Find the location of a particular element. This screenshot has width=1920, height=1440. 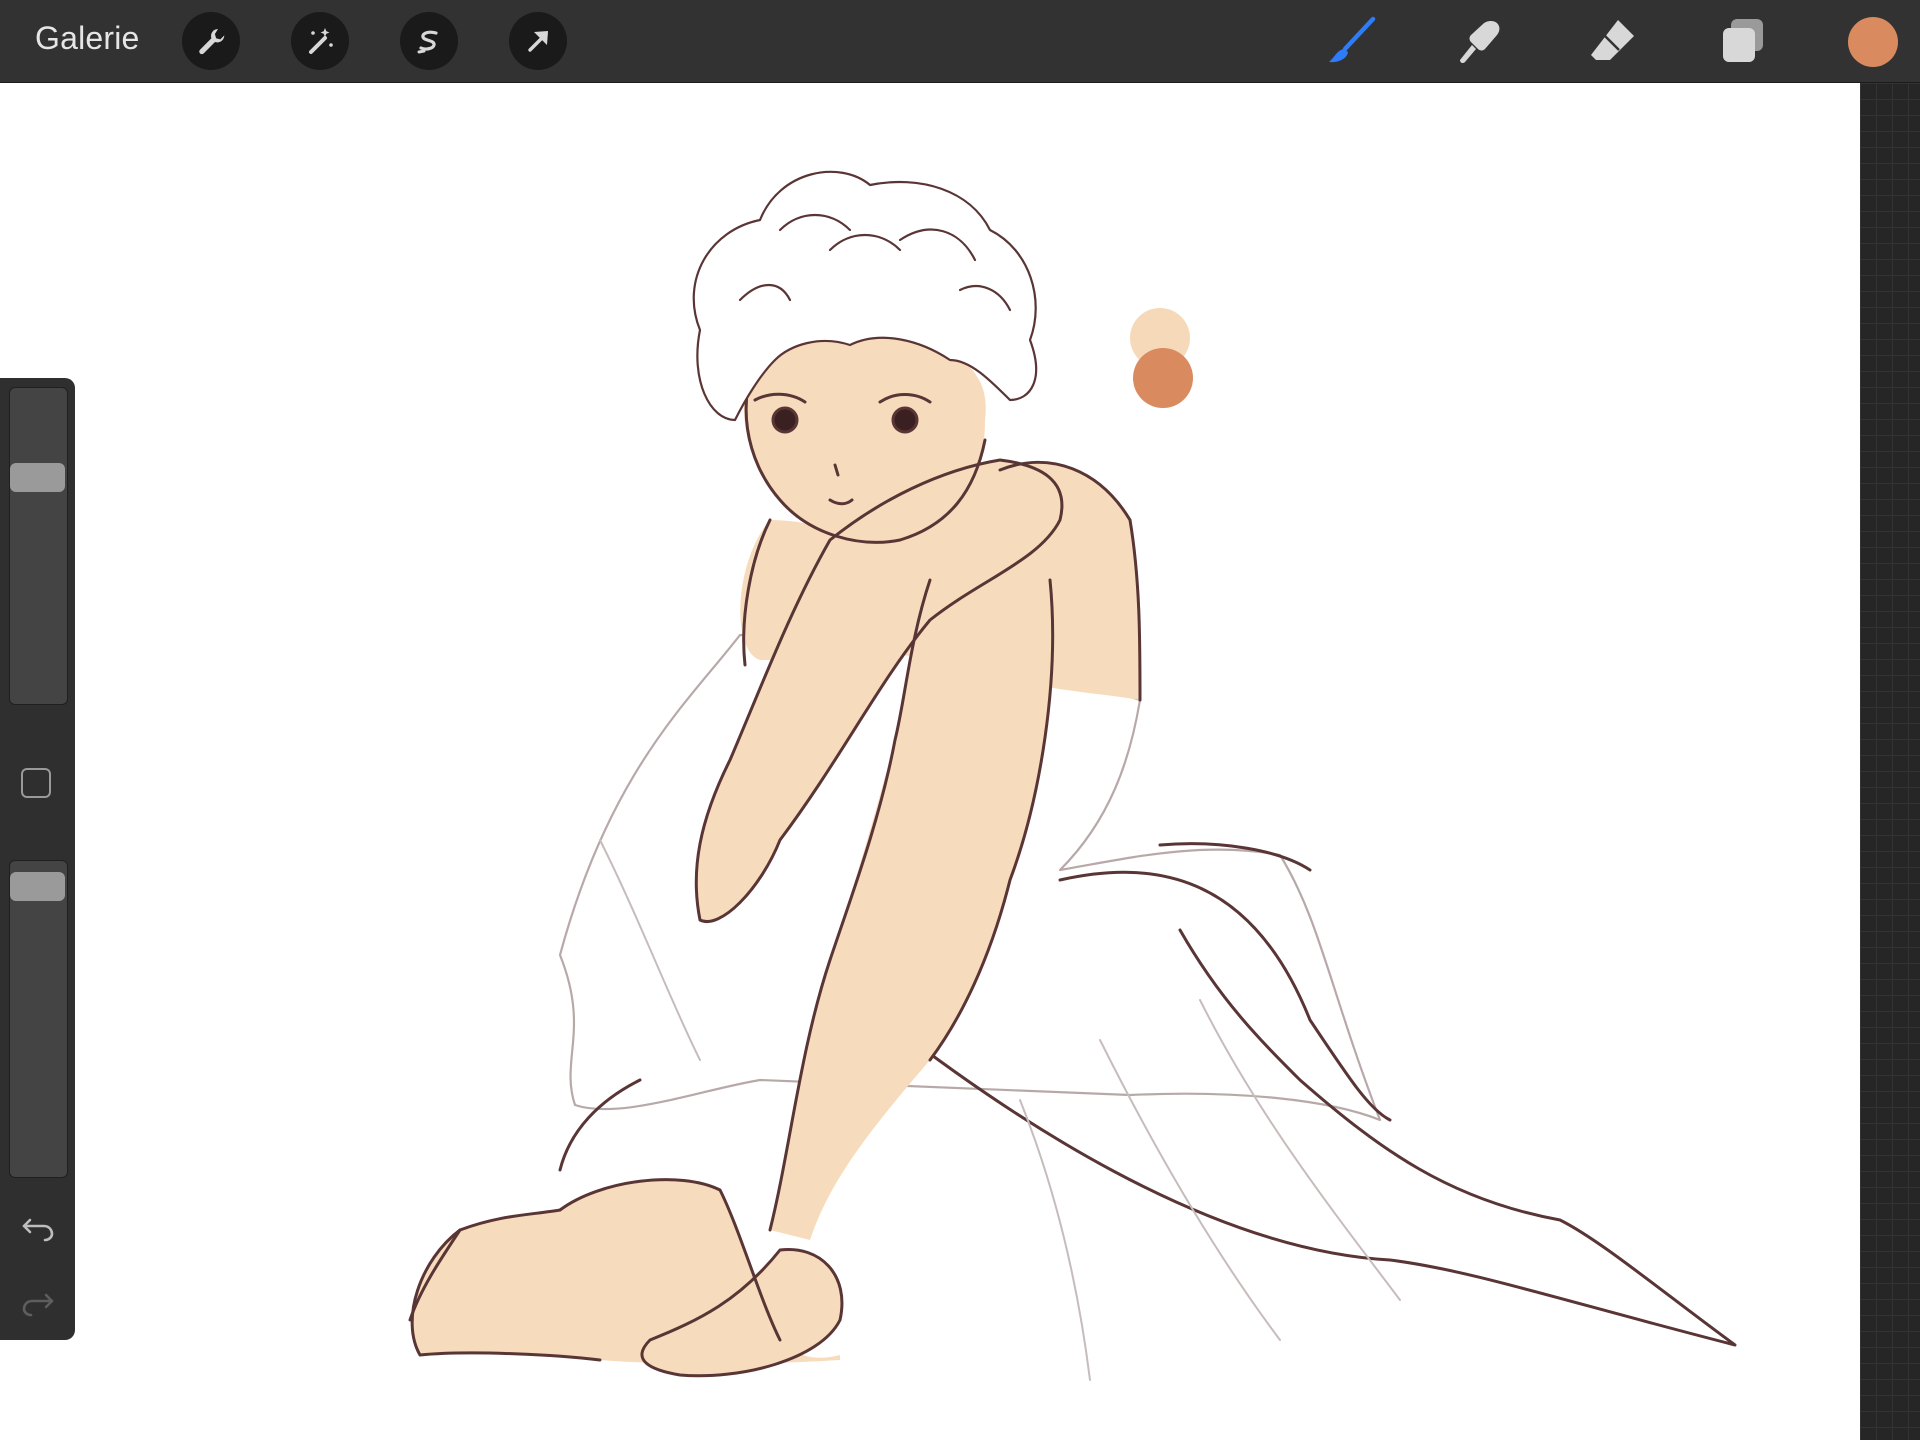

smudge-tool is located at coordinates (1481, 41).